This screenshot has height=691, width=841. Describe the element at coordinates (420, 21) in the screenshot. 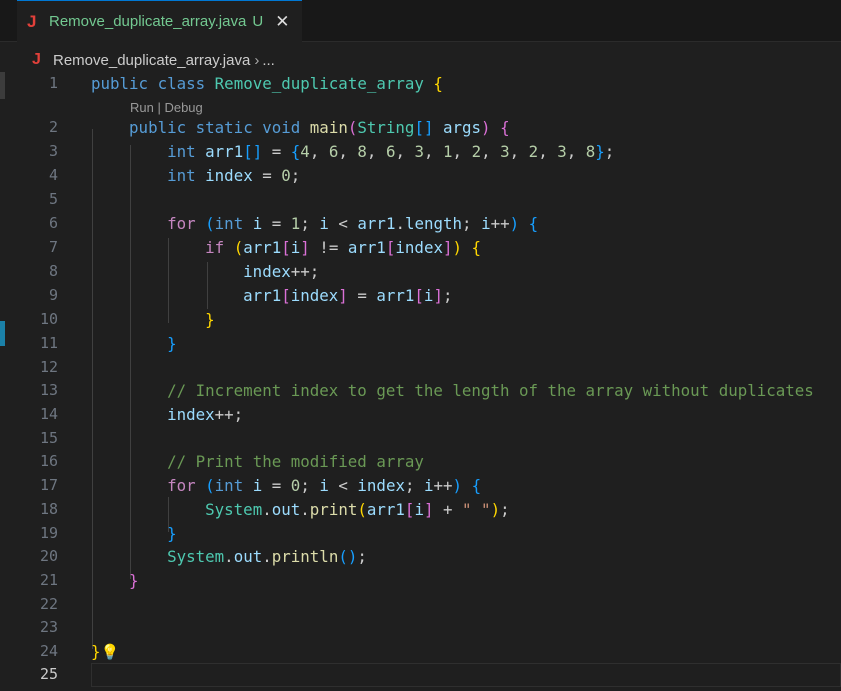

I see `tab-bar: J Remove_duplicate_array.java U ✕` at that location.